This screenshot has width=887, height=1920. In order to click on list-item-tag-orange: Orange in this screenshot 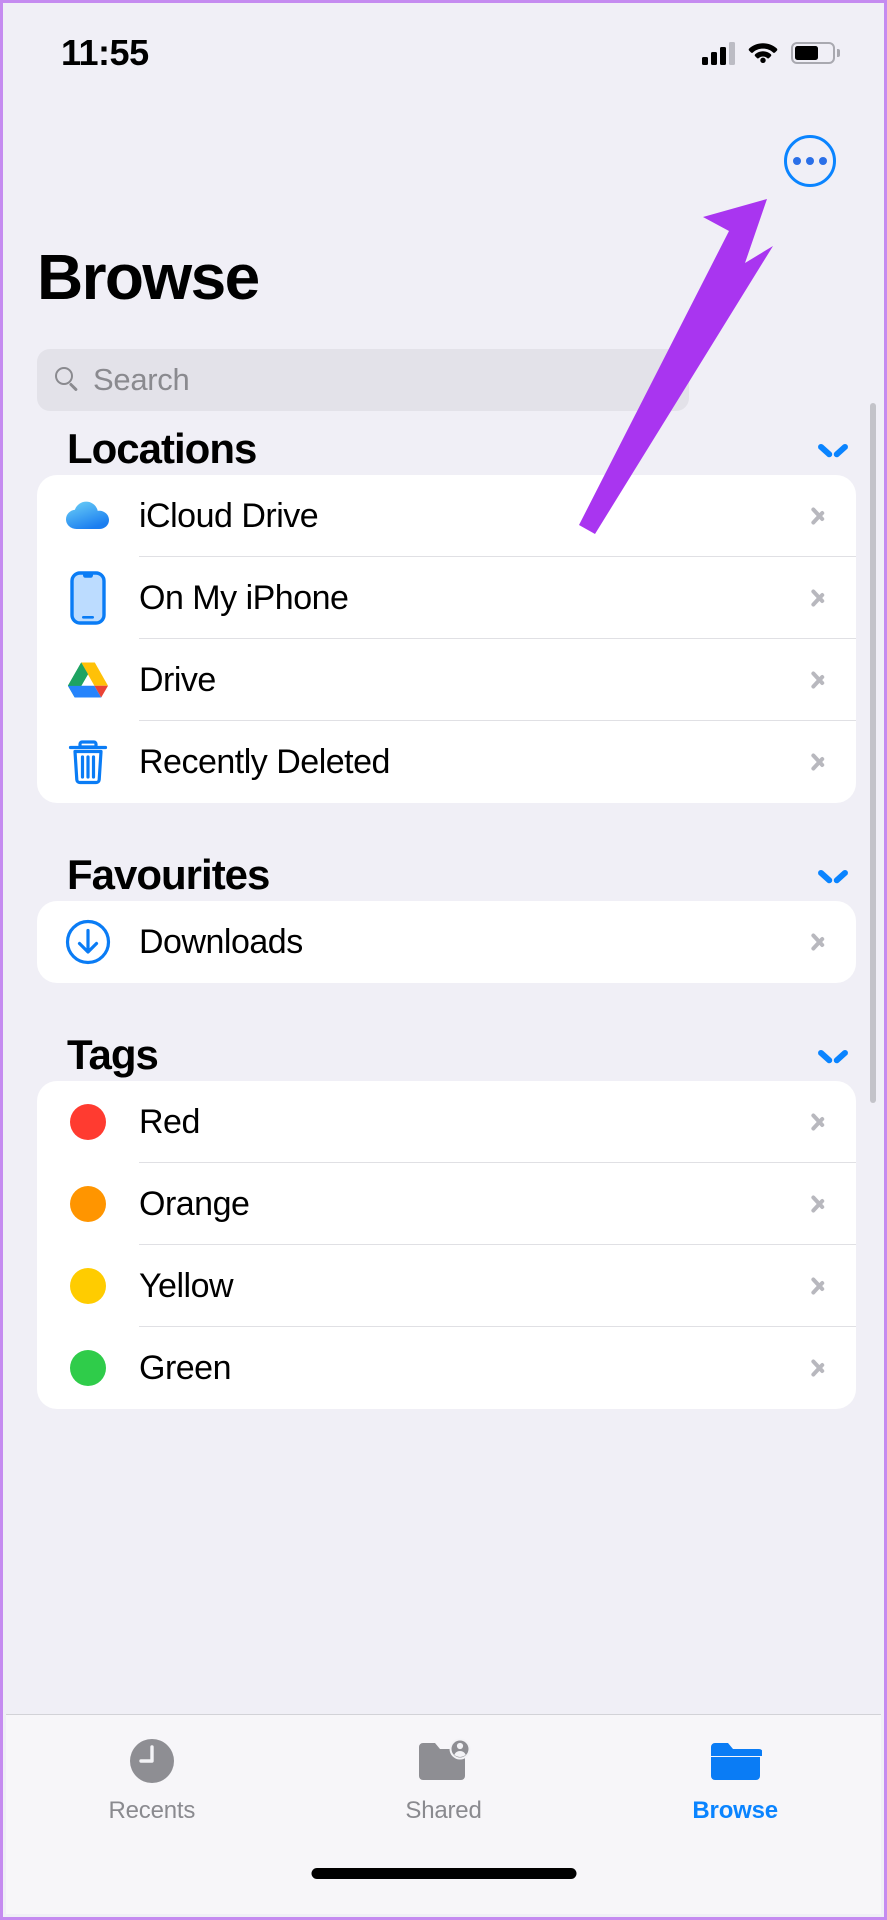, I will do `click(446, 1204)`.